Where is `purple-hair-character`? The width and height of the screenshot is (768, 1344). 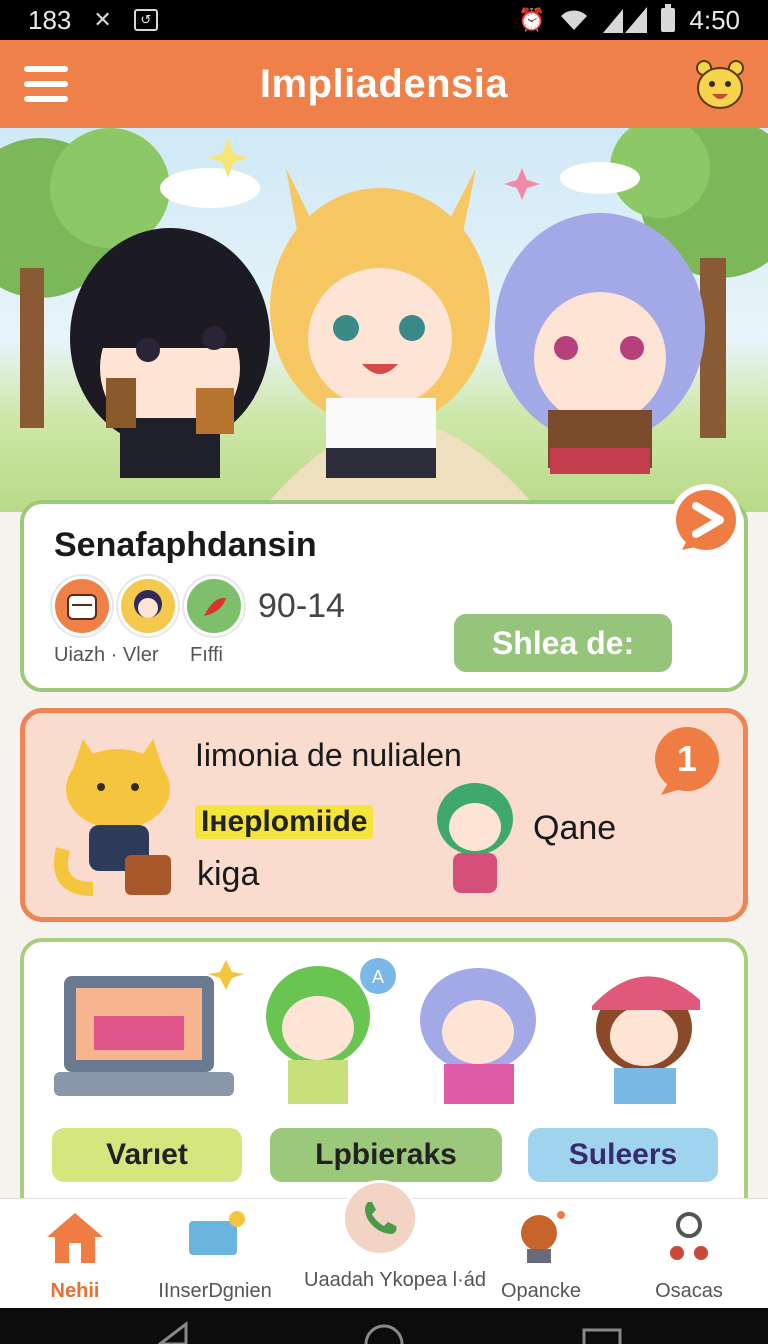
purple-hair-character is located at coordinates (479, 1031).